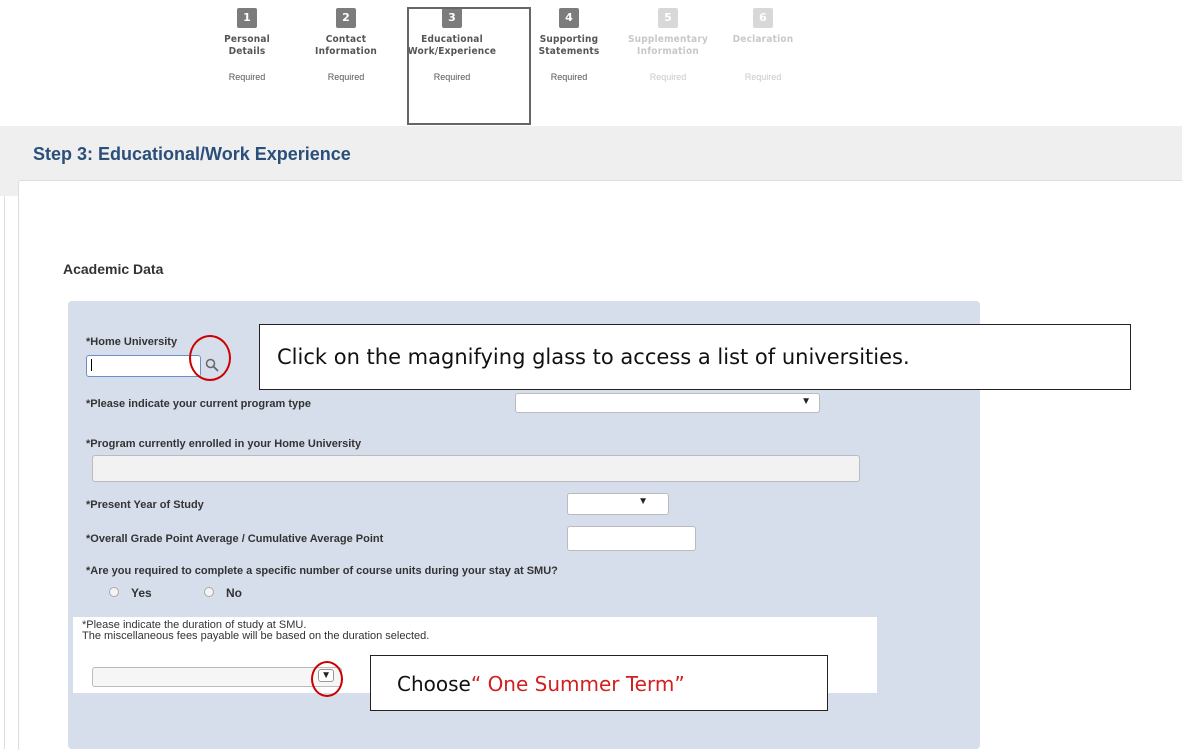 The image size is (1182, 750). Describe the element at coordinates (599, 683) in the screenshot. I see `annotation-callout-choose: Choose“ One Summer Term”` at that location.